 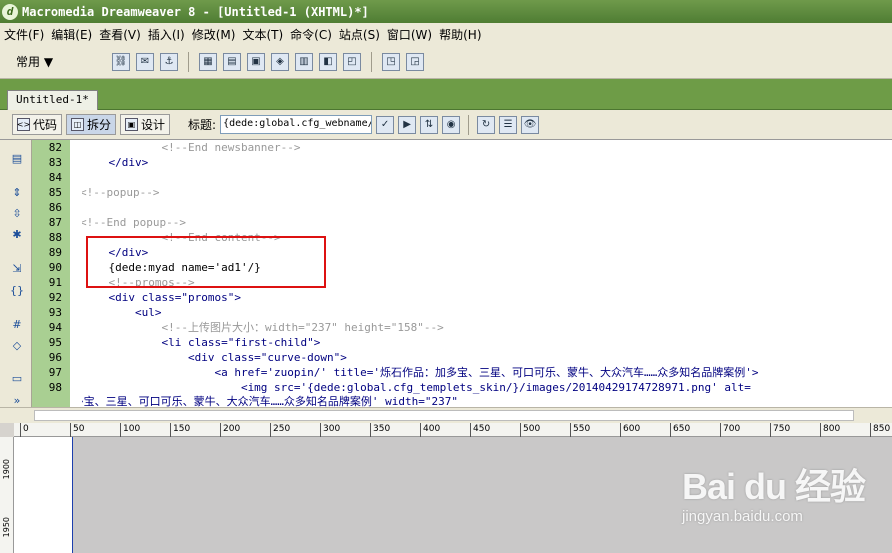 I want to click on code-line: <div class="curve-down">, so click(x=214, y=357).